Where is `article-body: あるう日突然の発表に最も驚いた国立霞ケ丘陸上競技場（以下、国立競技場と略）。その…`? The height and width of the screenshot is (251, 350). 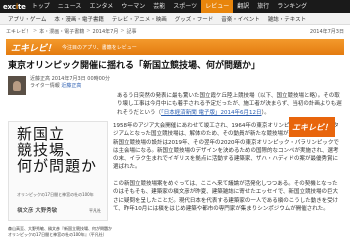
article-body: あるう日突然の発表に最も驚いた国立霞ケ丘陸上競技場（以下、国立競技場と略）。その… is located at coordinates (175, 104).